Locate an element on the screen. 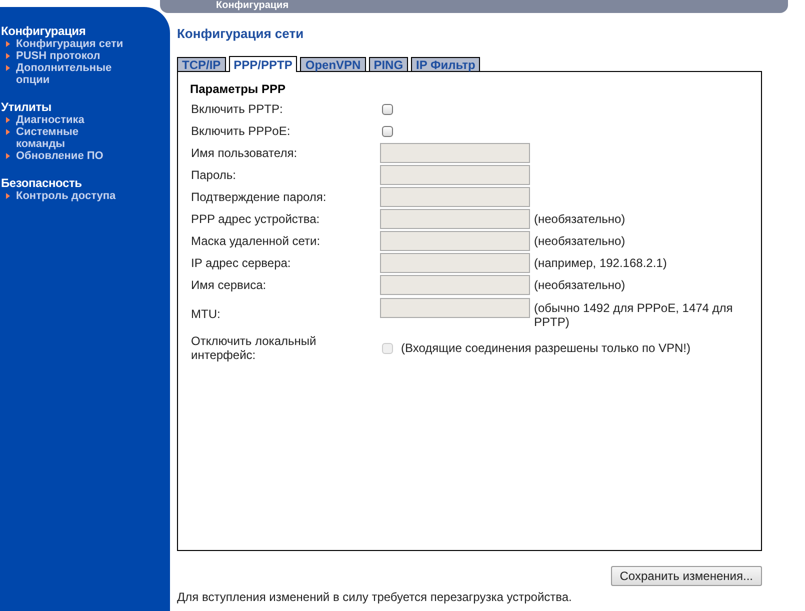  field-label: Отключить локальный интерфейс: is located at coordinates (254, 348).